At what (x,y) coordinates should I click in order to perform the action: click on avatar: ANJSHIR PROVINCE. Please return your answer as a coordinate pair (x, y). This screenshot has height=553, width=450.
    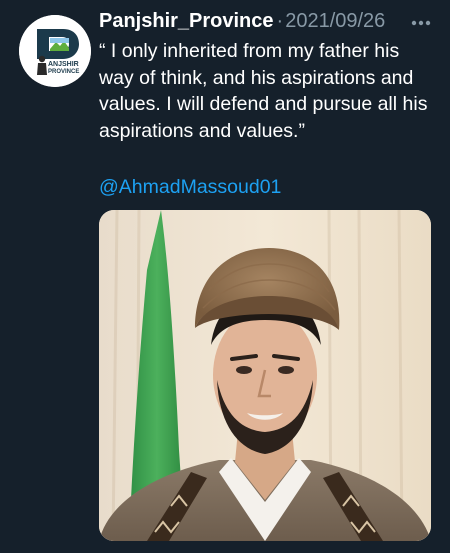
    Looking at the image, I should click on (55, 51).